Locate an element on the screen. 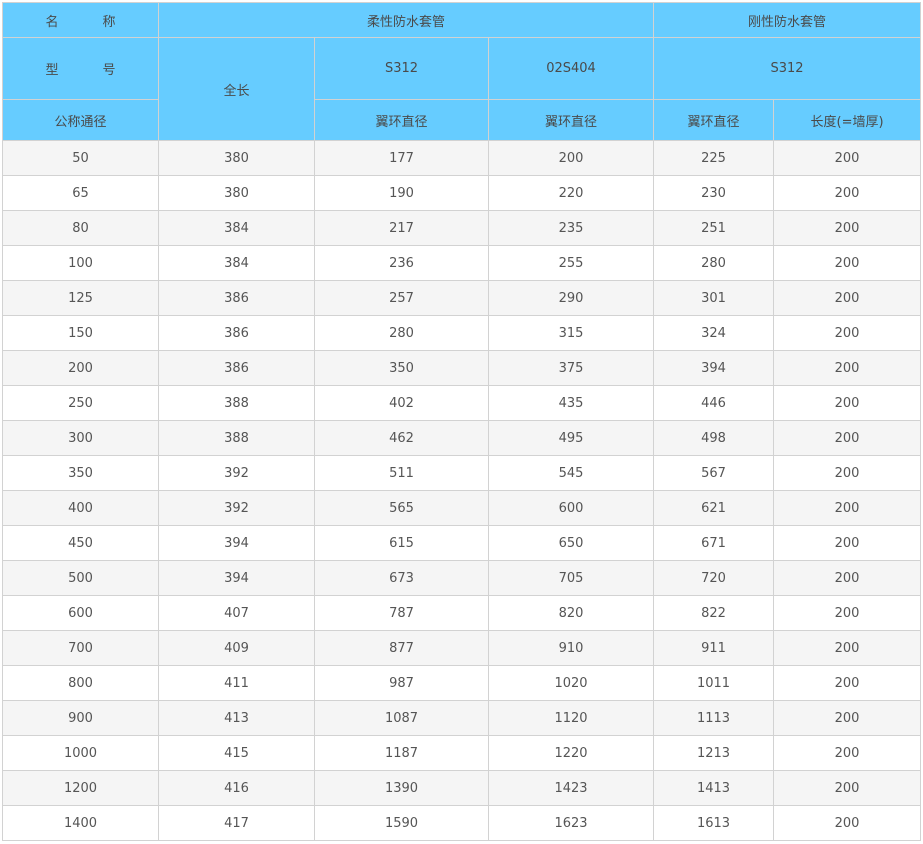 The height and width of the screenshot is (844, 923). cell-nominal-diameter: 300 is located at coordinates (80, 438).